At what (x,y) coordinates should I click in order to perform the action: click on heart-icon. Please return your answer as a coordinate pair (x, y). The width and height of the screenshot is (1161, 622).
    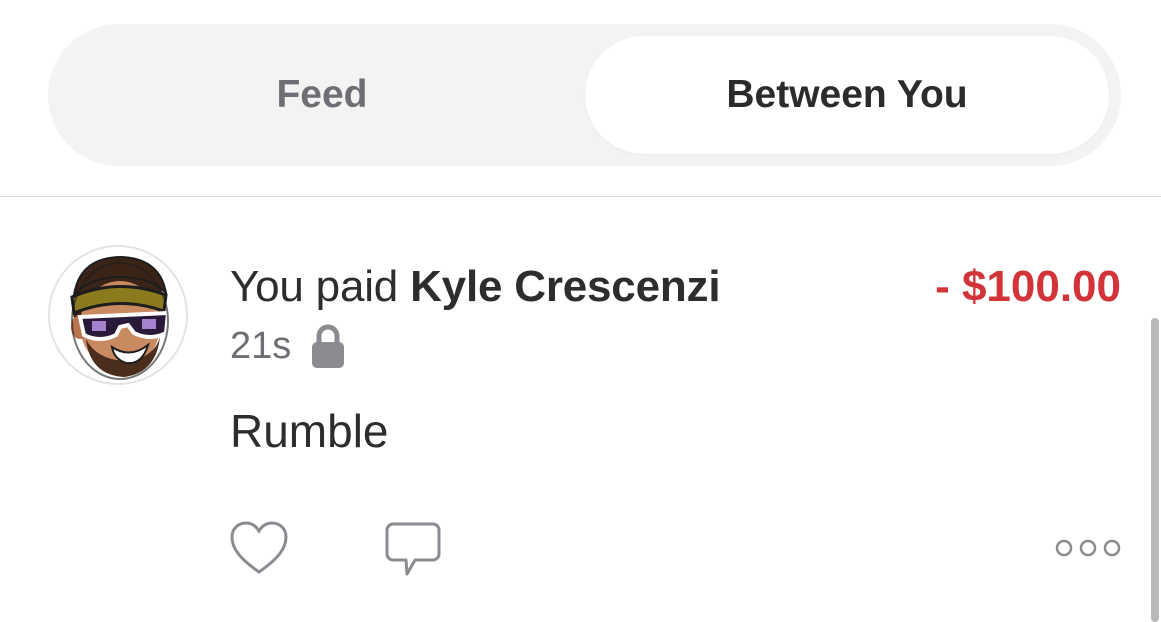
    Looking at the image, I should click on (259, 547).